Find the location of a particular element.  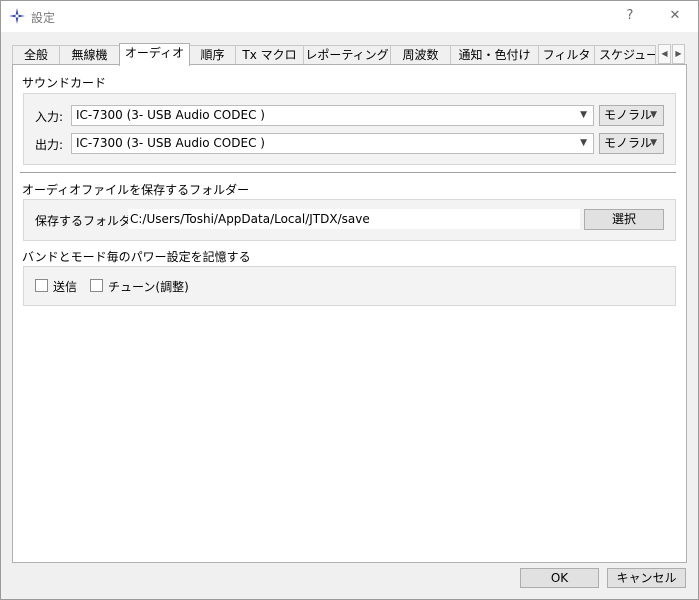

cancel-button: キャンセル is located at coordinates (646, 578).